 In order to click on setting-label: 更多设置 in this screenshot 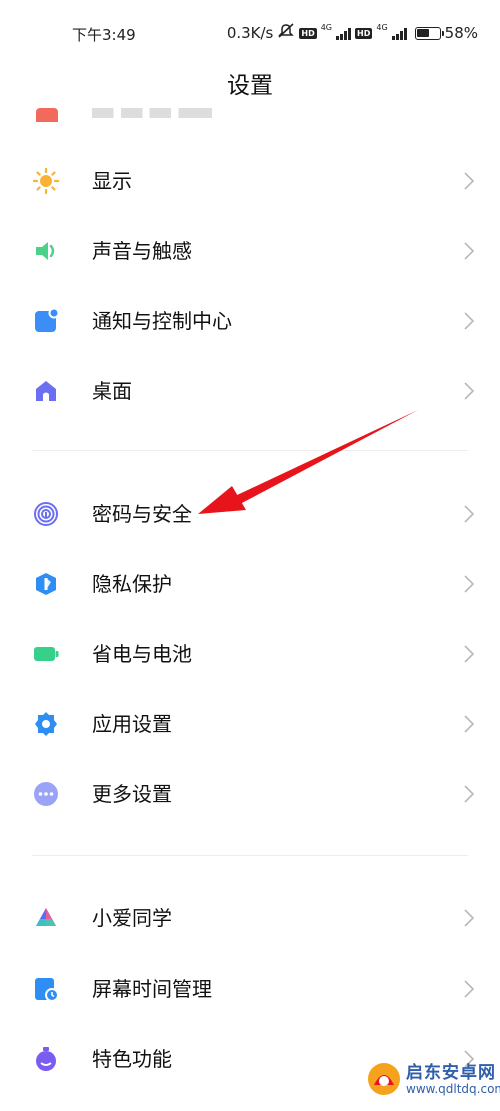, I will do `click(132, 794)`.